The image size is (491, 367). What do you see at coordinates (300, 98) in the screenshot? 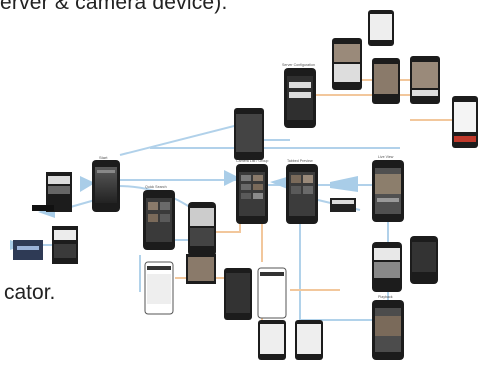
I see `screen-server-config` at bounding box center [300, 98].